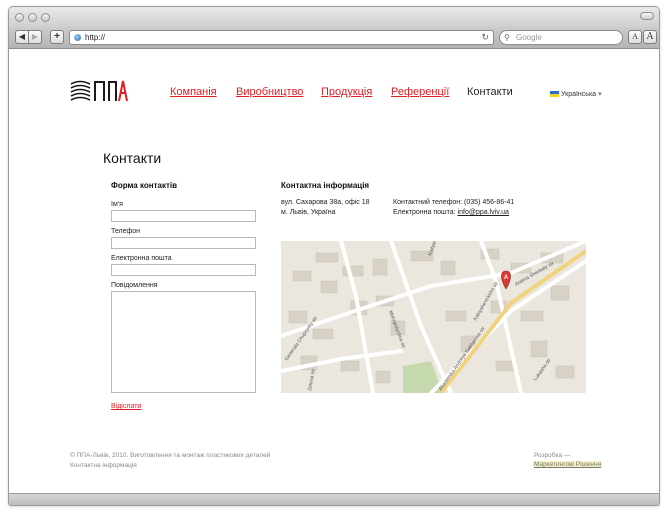  I want to click on language-selector: Українська ▾, so click(576, 94).